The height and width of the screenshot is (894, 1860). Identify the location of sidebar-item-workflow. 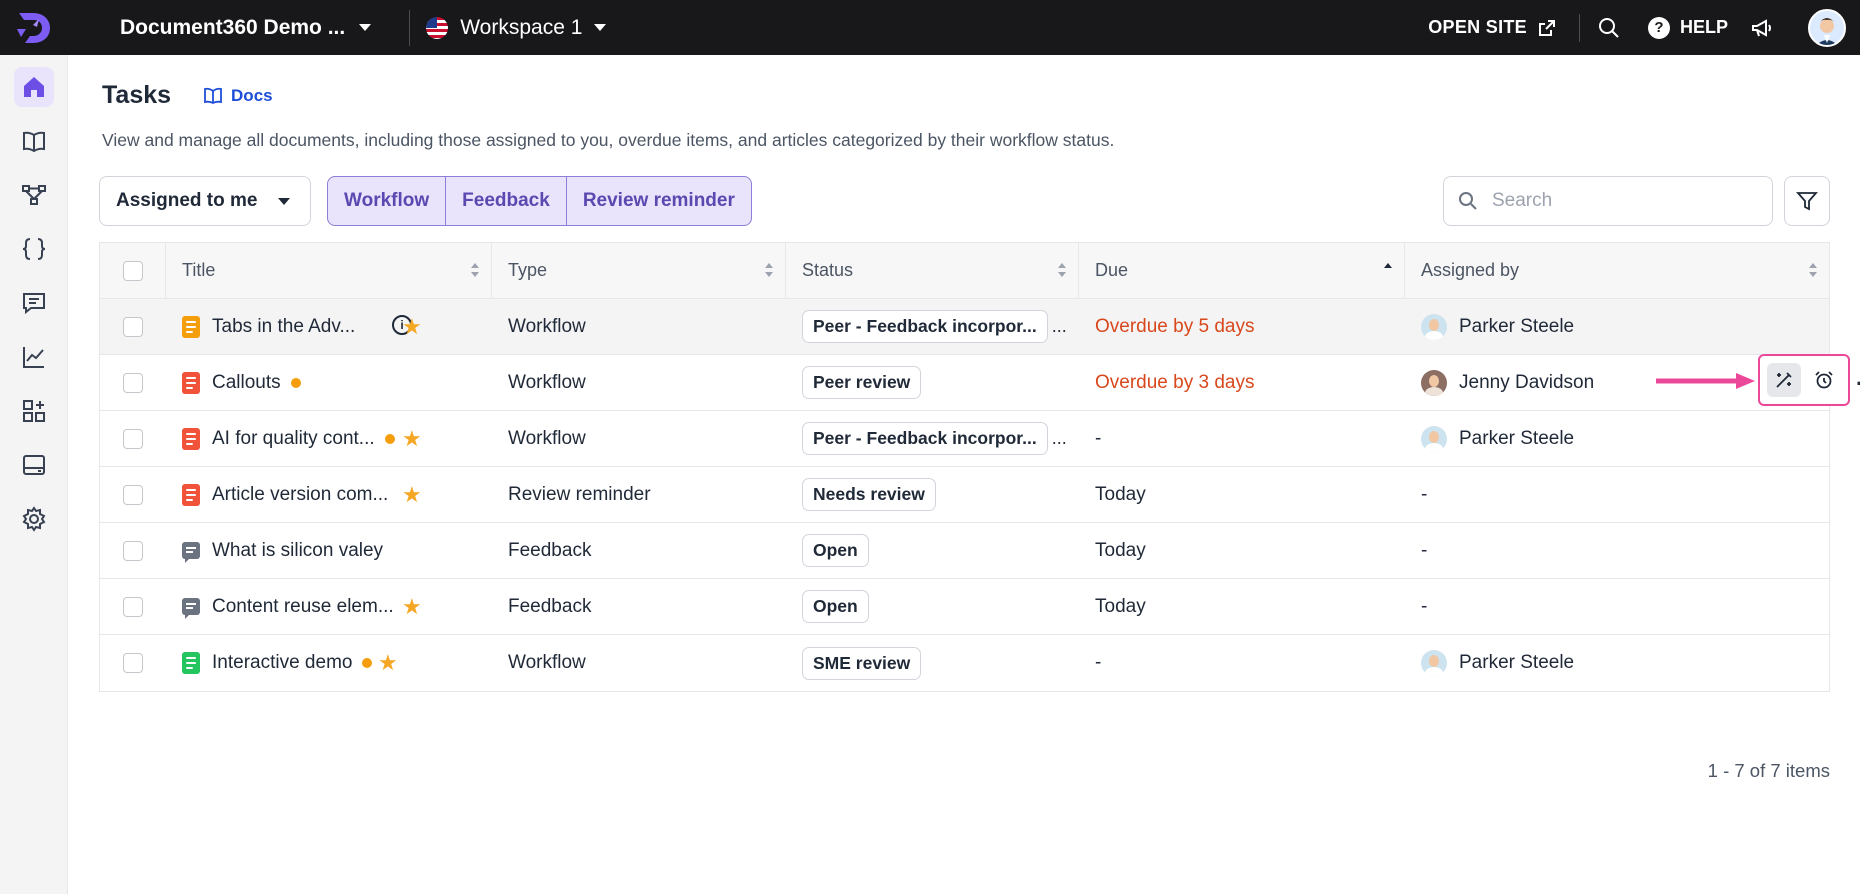
(34, 195).